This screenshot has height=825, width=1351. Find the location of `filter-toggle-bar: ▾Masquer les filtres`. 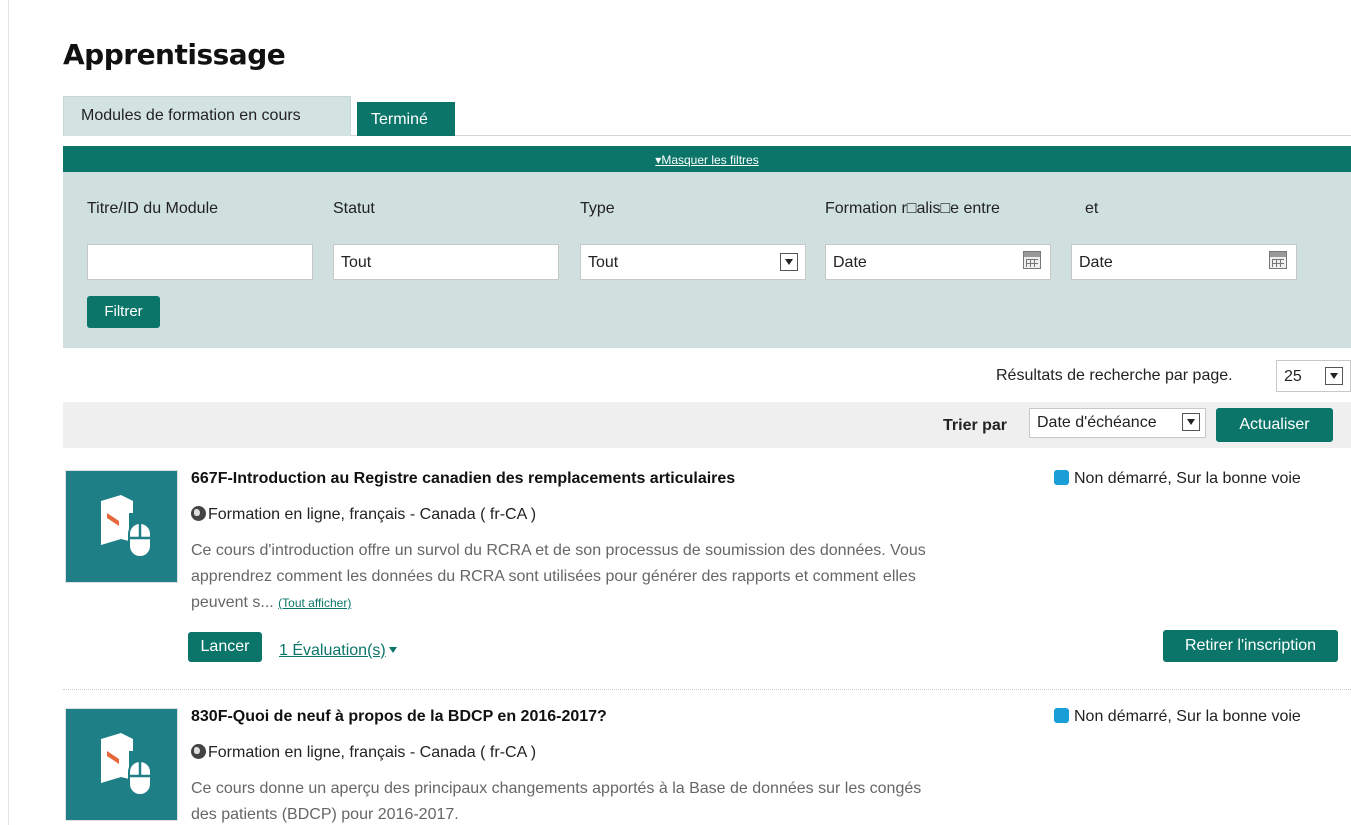

filter-toggle-bar: ▾Masquer les filtres is located at coordinates (707, 159).